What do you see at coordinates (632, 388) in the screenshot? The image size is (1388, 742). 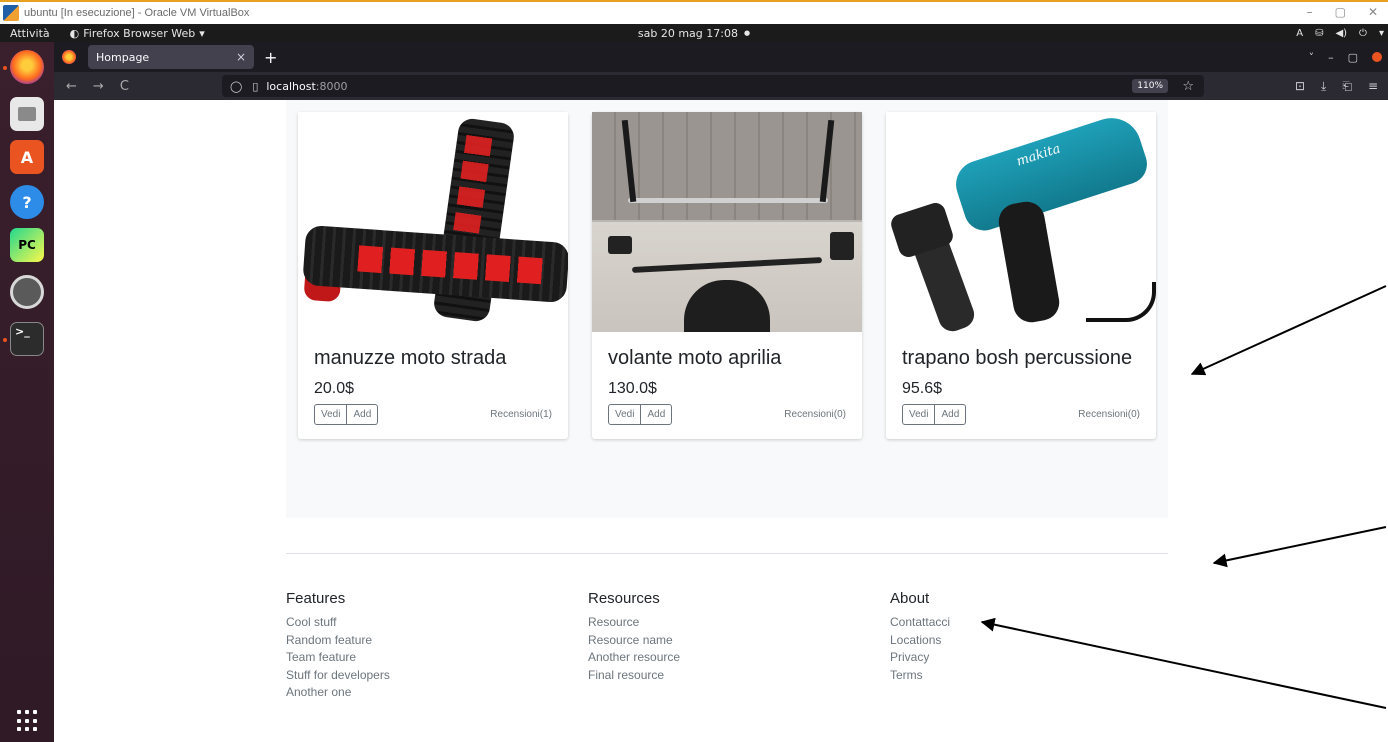 I see `product-price: 130.0$` at bounding box center [632, 388].